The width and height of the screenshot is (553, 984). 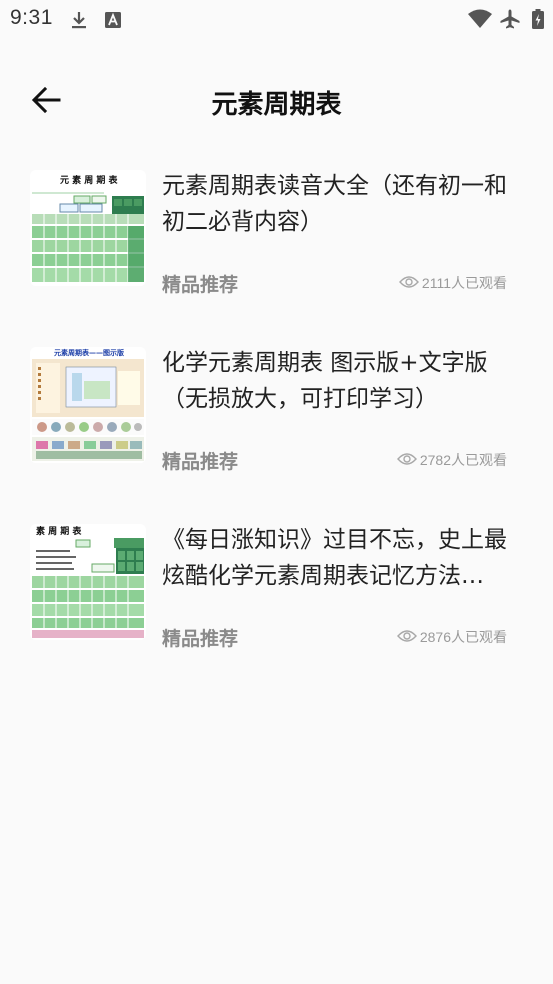 What do you see at coordinates (325, 381) in the screenshot?
I see `article-title: 化学元素周期表 图示版+文字版（无损放大，可打印学习）` at bounding box center [325, 381].